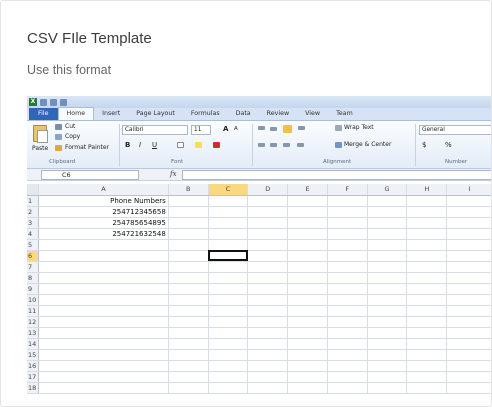 This screenshot has height=407, width=492. I want to click on align-center-icon, so click(273, 145).